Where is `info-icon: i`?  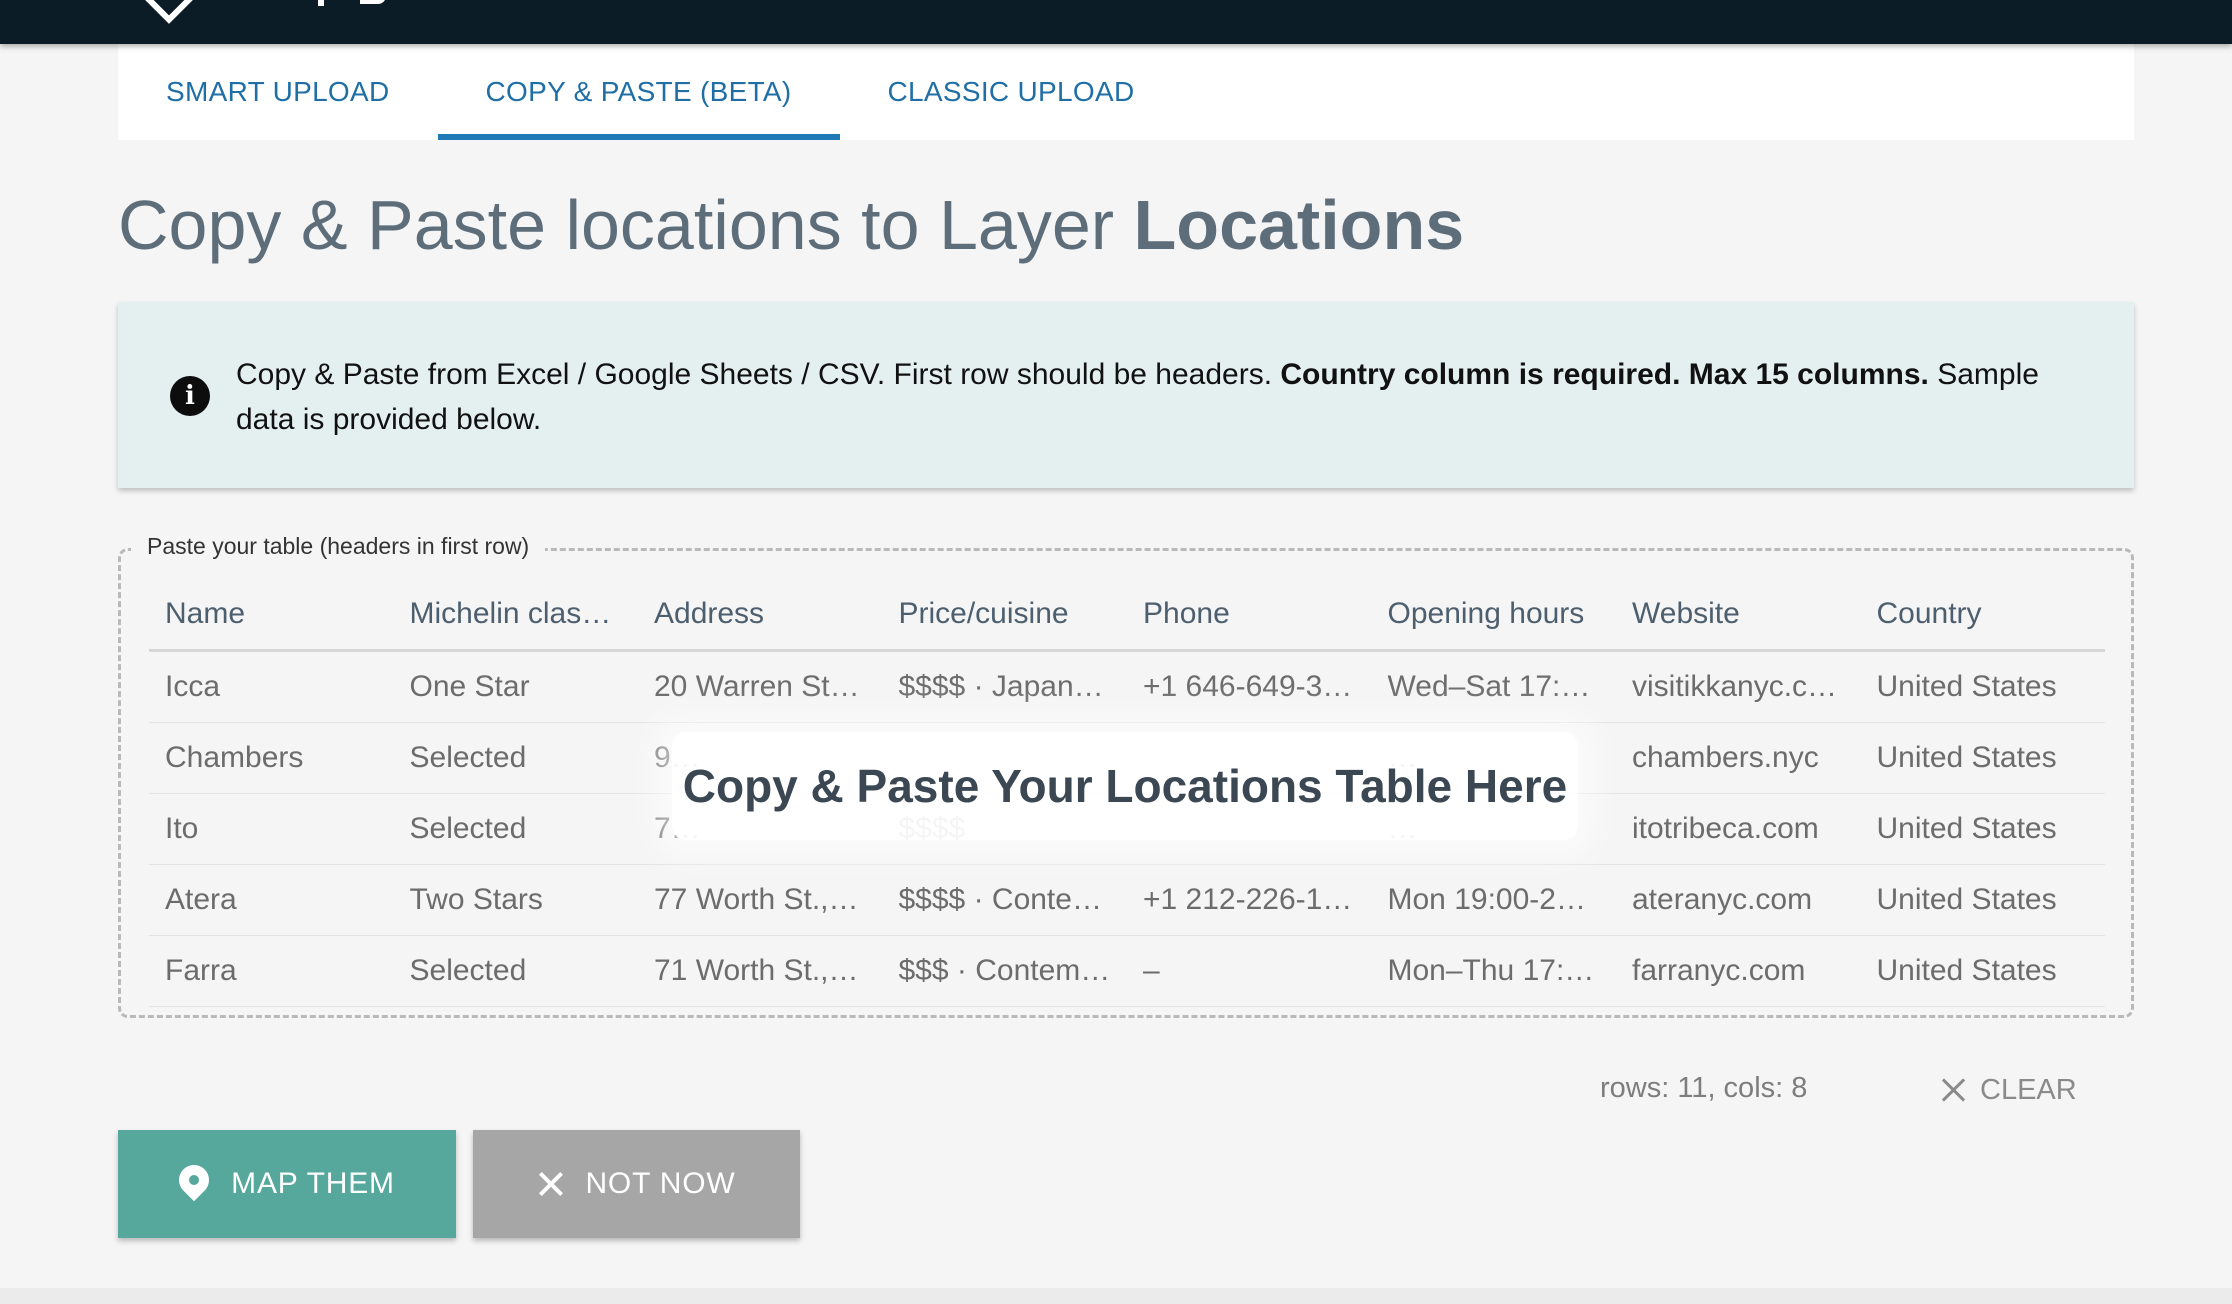 info-icon: i is located at coordinates (190, 396).